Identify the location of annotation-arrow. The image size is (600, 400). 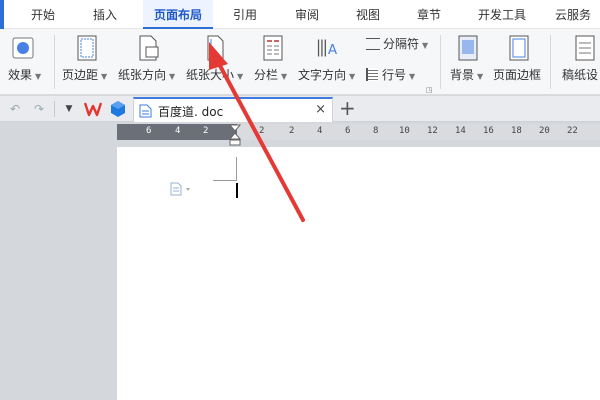
(257, 132).